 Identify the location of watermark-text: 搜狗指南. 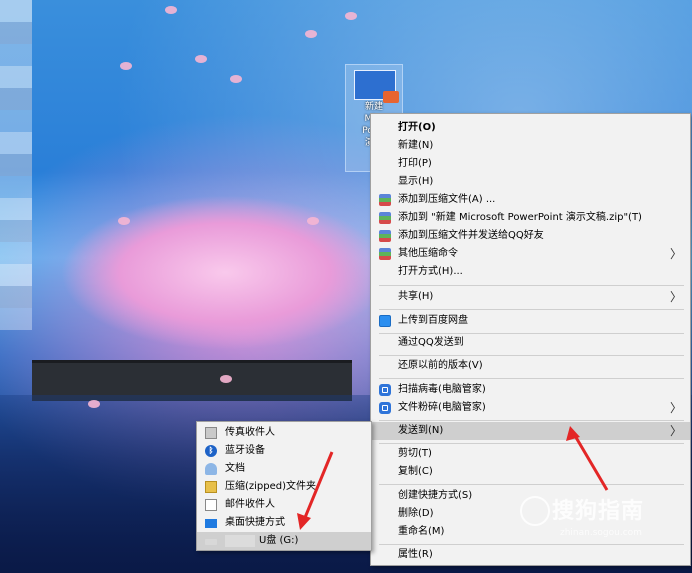
(598, 511).